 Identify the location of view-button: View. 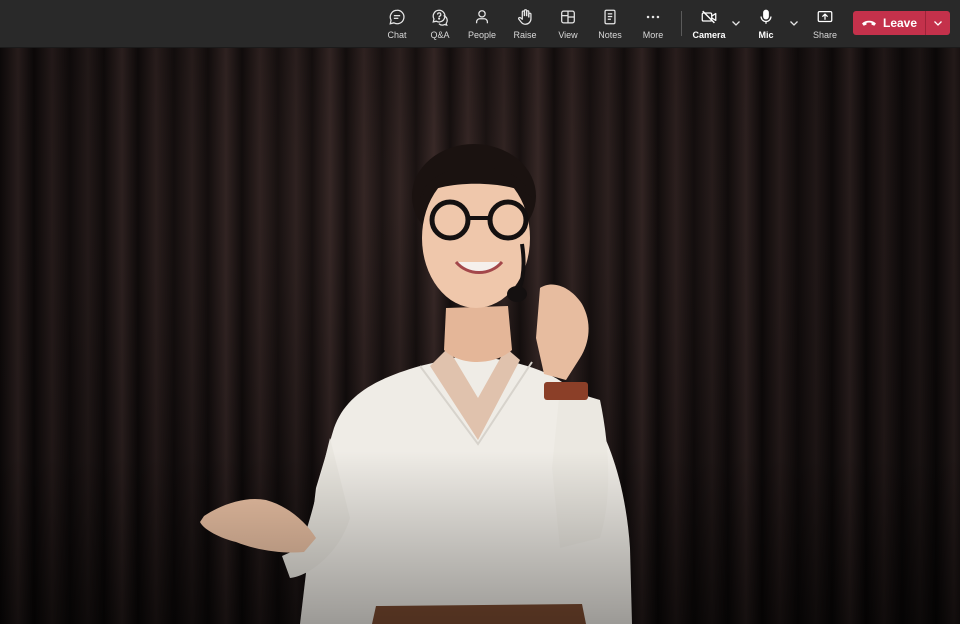
(568, 23).